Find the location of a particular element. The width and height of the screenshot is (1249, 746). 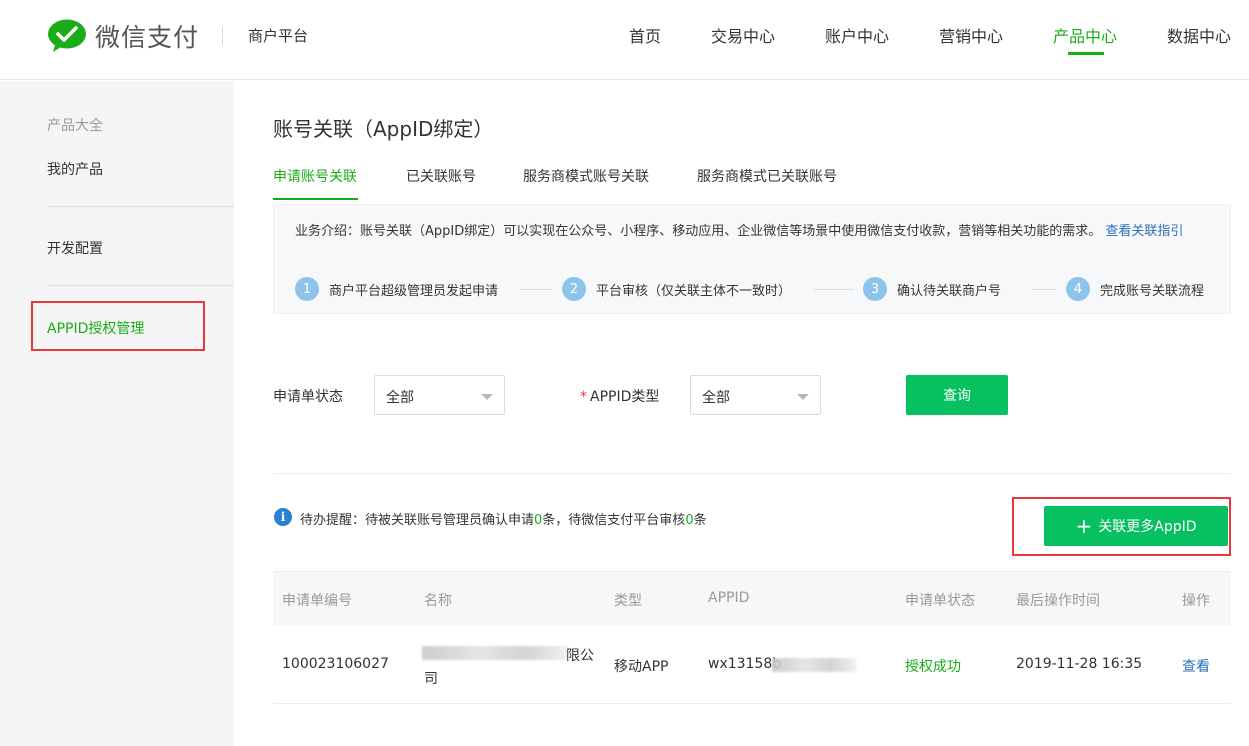

page-title: 账号关联（AppID绑定） is located at coordinates (383, 129).